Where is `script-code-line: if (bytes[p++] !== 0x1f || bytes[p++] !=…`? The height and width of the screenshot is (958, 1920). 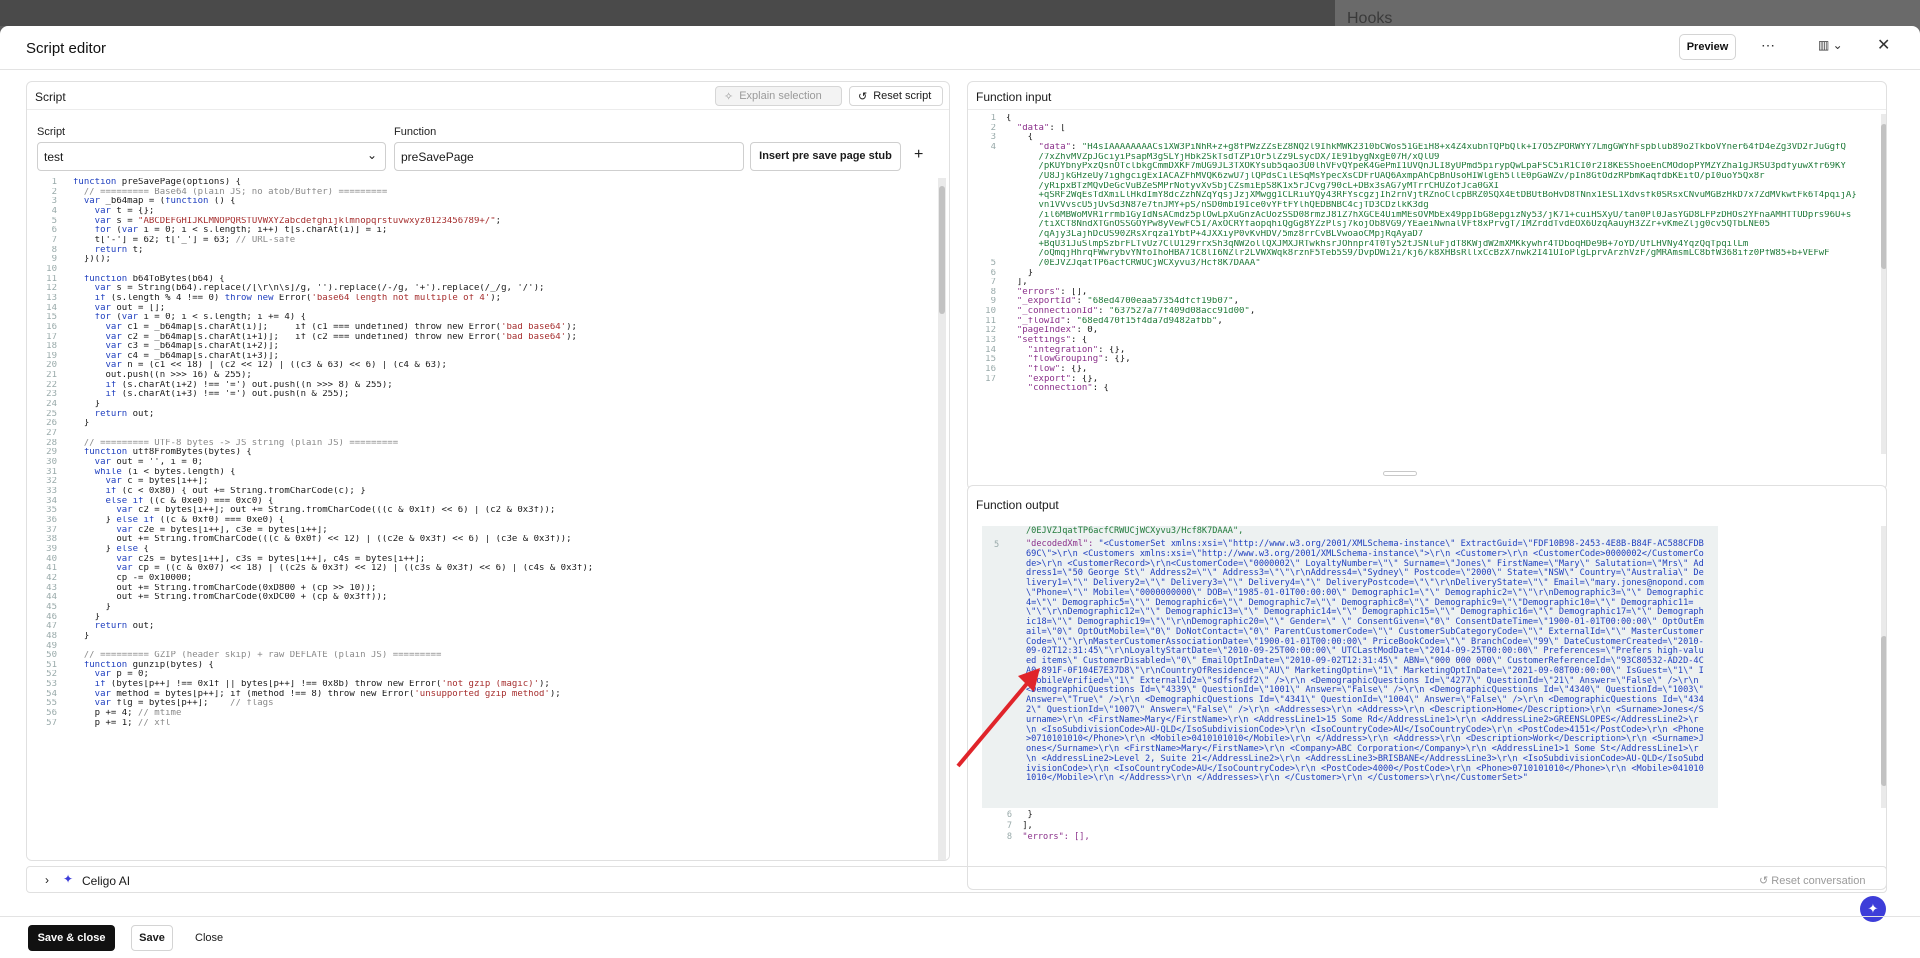
script-code-line: if (bytes[p++] !== 0x1f || bytes[p++] !=… is located at coordinates (333, 685).